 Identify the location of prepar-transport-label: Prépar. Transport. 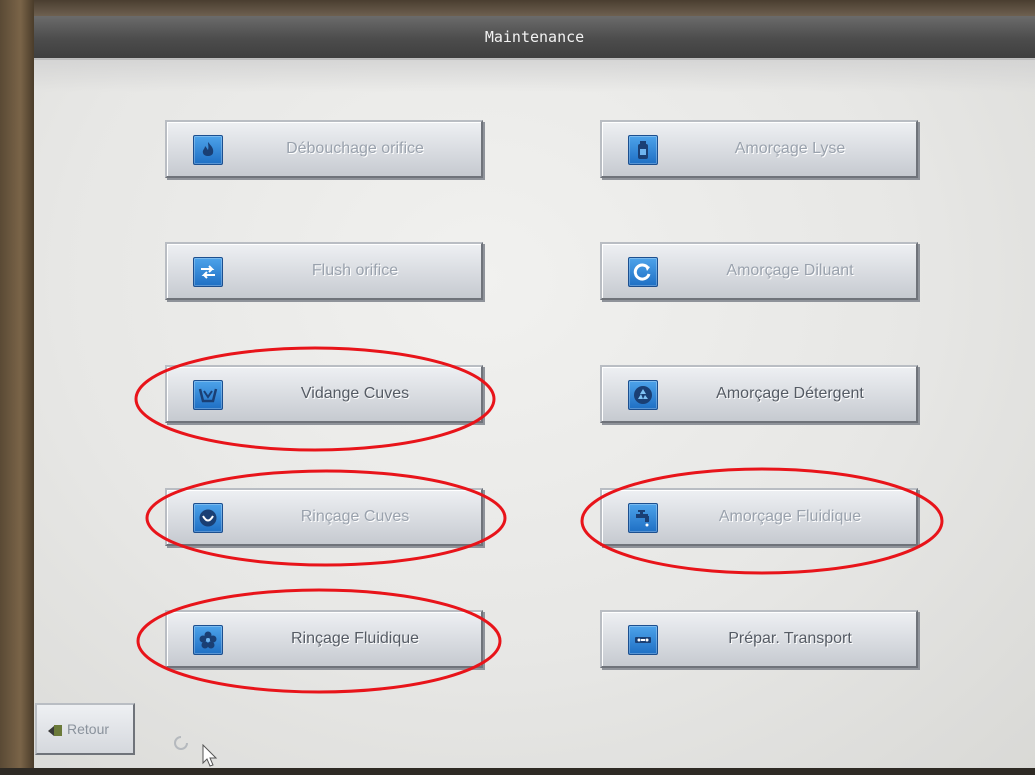
(790, 638).